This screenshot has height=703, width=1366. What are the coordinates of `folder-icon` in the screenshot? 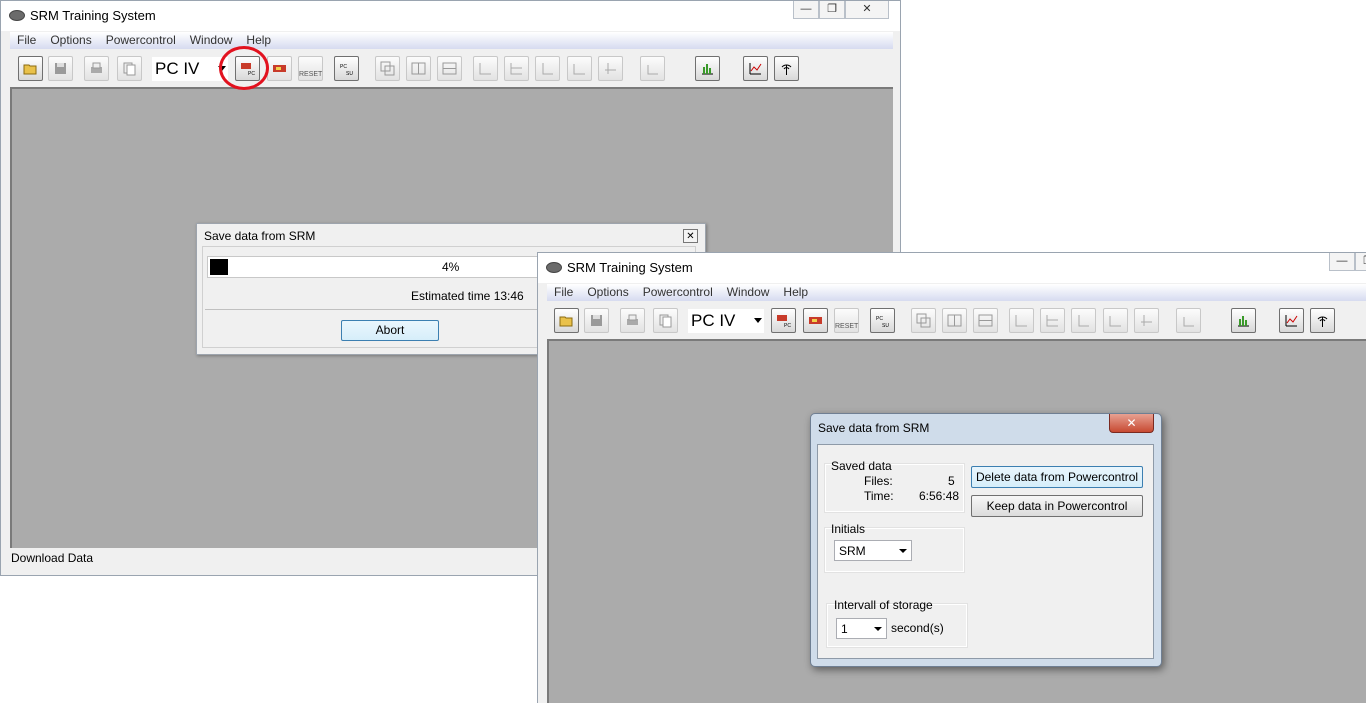 It's located at (30, 69).